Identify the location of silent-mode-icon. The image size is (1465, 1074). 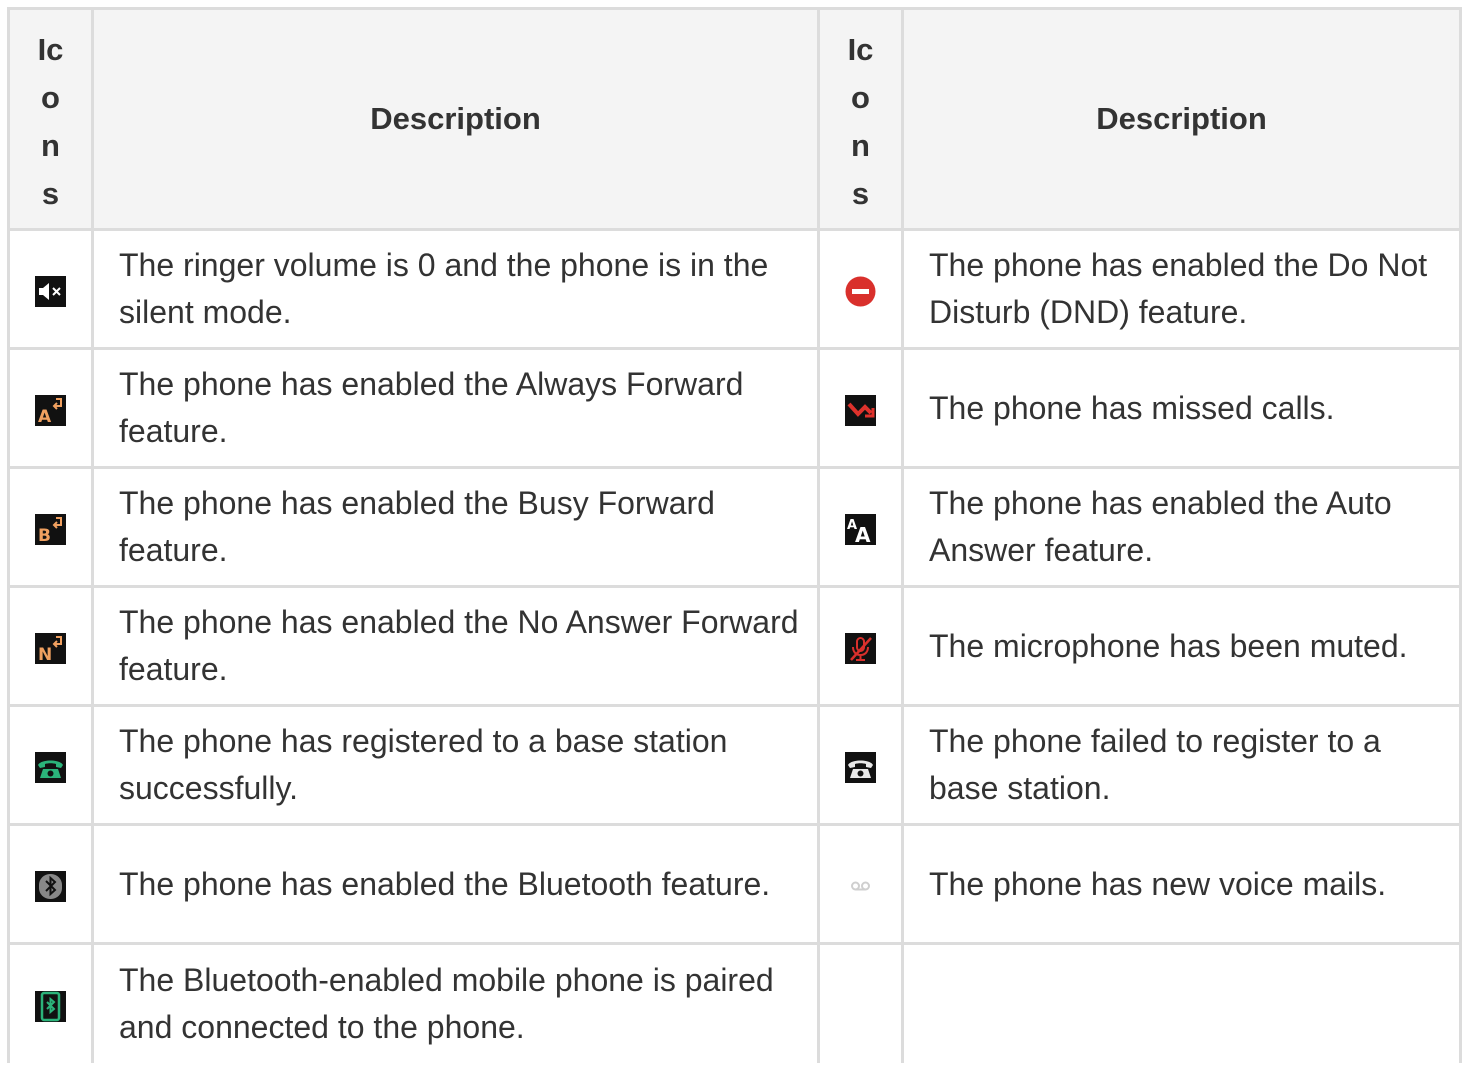
(50, 291).